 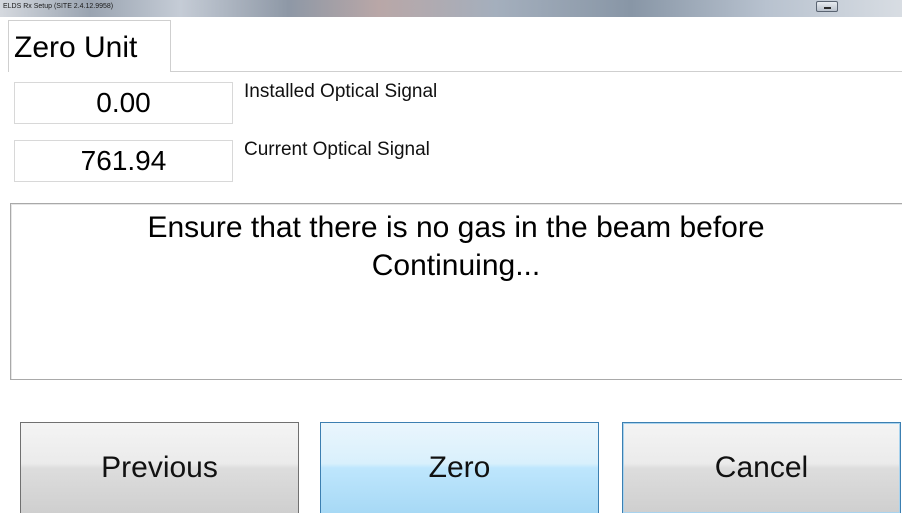 I want to click on minimize-icon, so click(x=827, y=6).